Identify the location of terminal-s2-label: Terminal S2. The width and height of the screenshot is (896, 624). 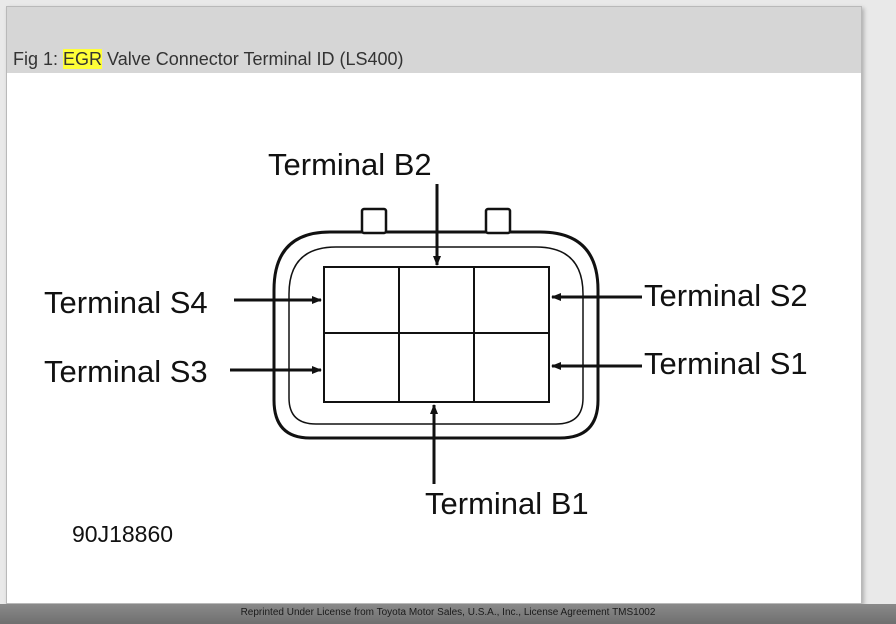
(726, 295).